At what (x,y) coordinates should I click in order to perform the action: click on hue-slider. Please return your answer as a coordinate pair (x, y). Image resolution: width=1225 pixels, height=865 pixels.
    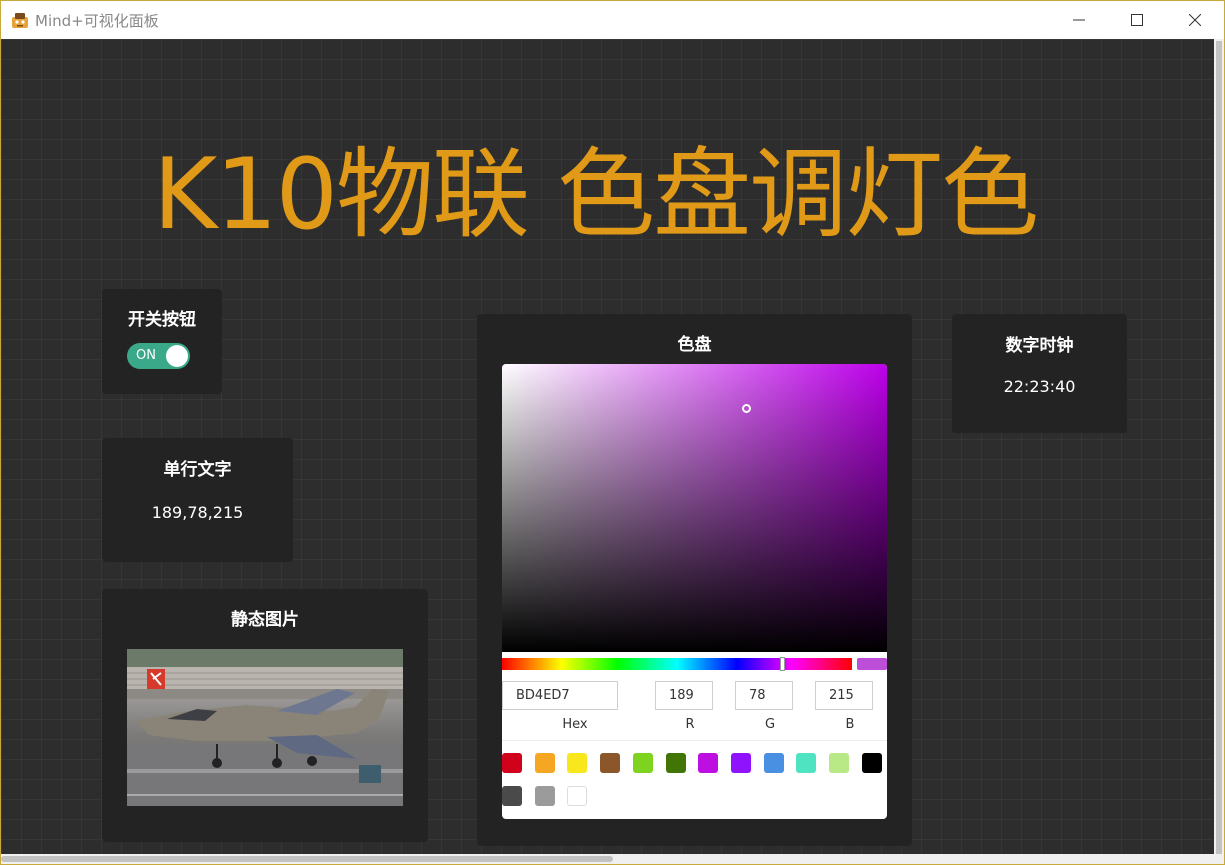
    Looking at the image, I should click on (677, 664).